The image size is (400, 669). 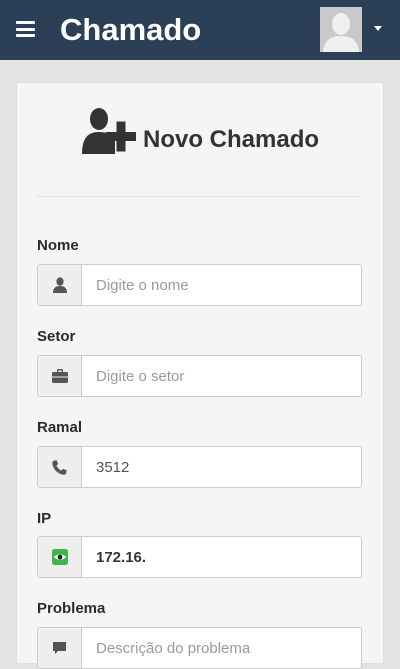 What do you see at coordinates (217, 467) in the screenshot?
I see `ramal-input` at bounding box center [217, 467].